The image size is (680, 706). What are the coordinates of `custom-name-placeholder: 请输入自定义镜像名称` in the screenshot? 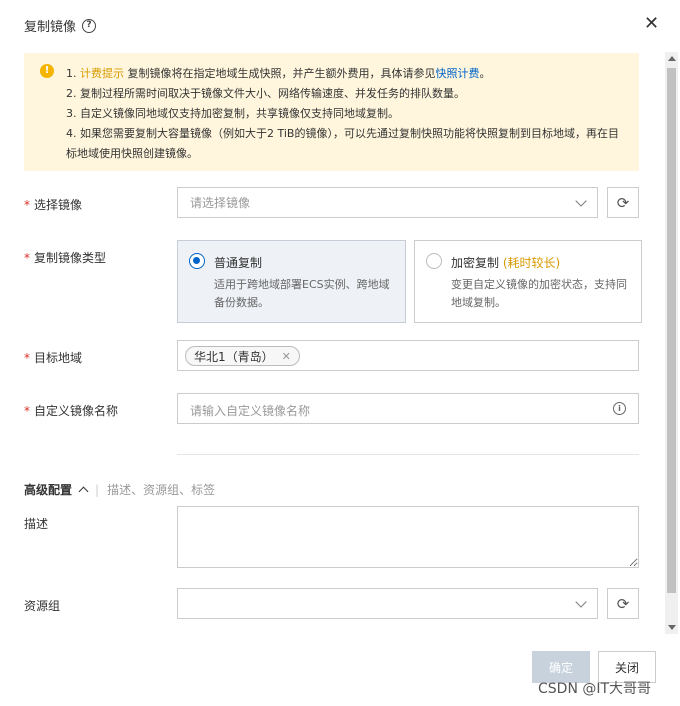 It's located at (250, 411).